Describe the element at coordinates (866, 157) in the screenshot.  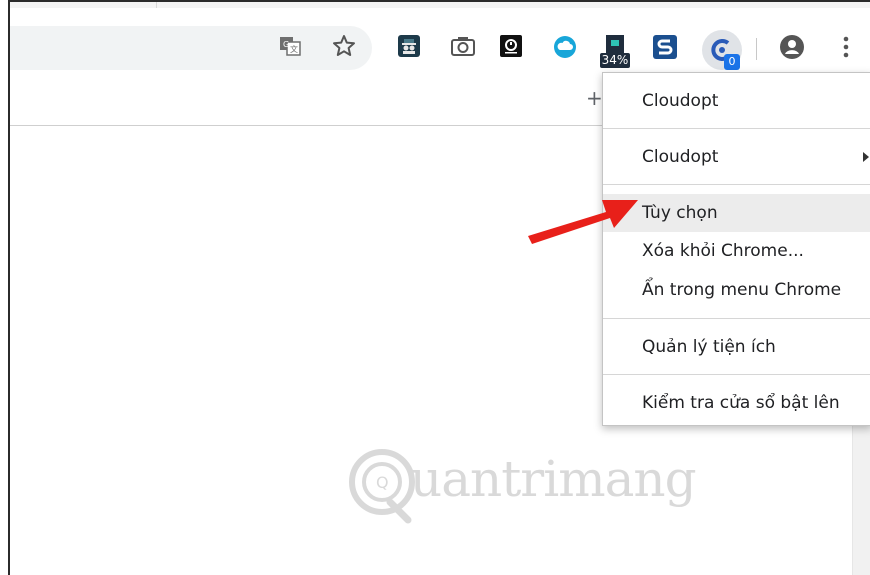
I see `submenu-arrow-icon` at that location.